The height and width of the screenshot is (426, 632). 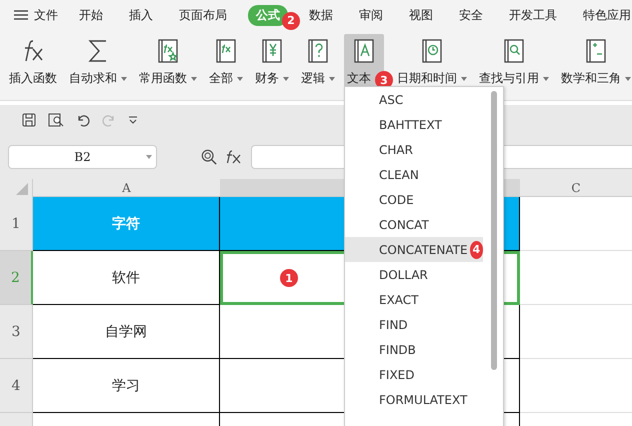 What do you see at coordinates (126, 224) in the screenshot?
I see `table-cell: 字符` at bounding box center [126, 224].